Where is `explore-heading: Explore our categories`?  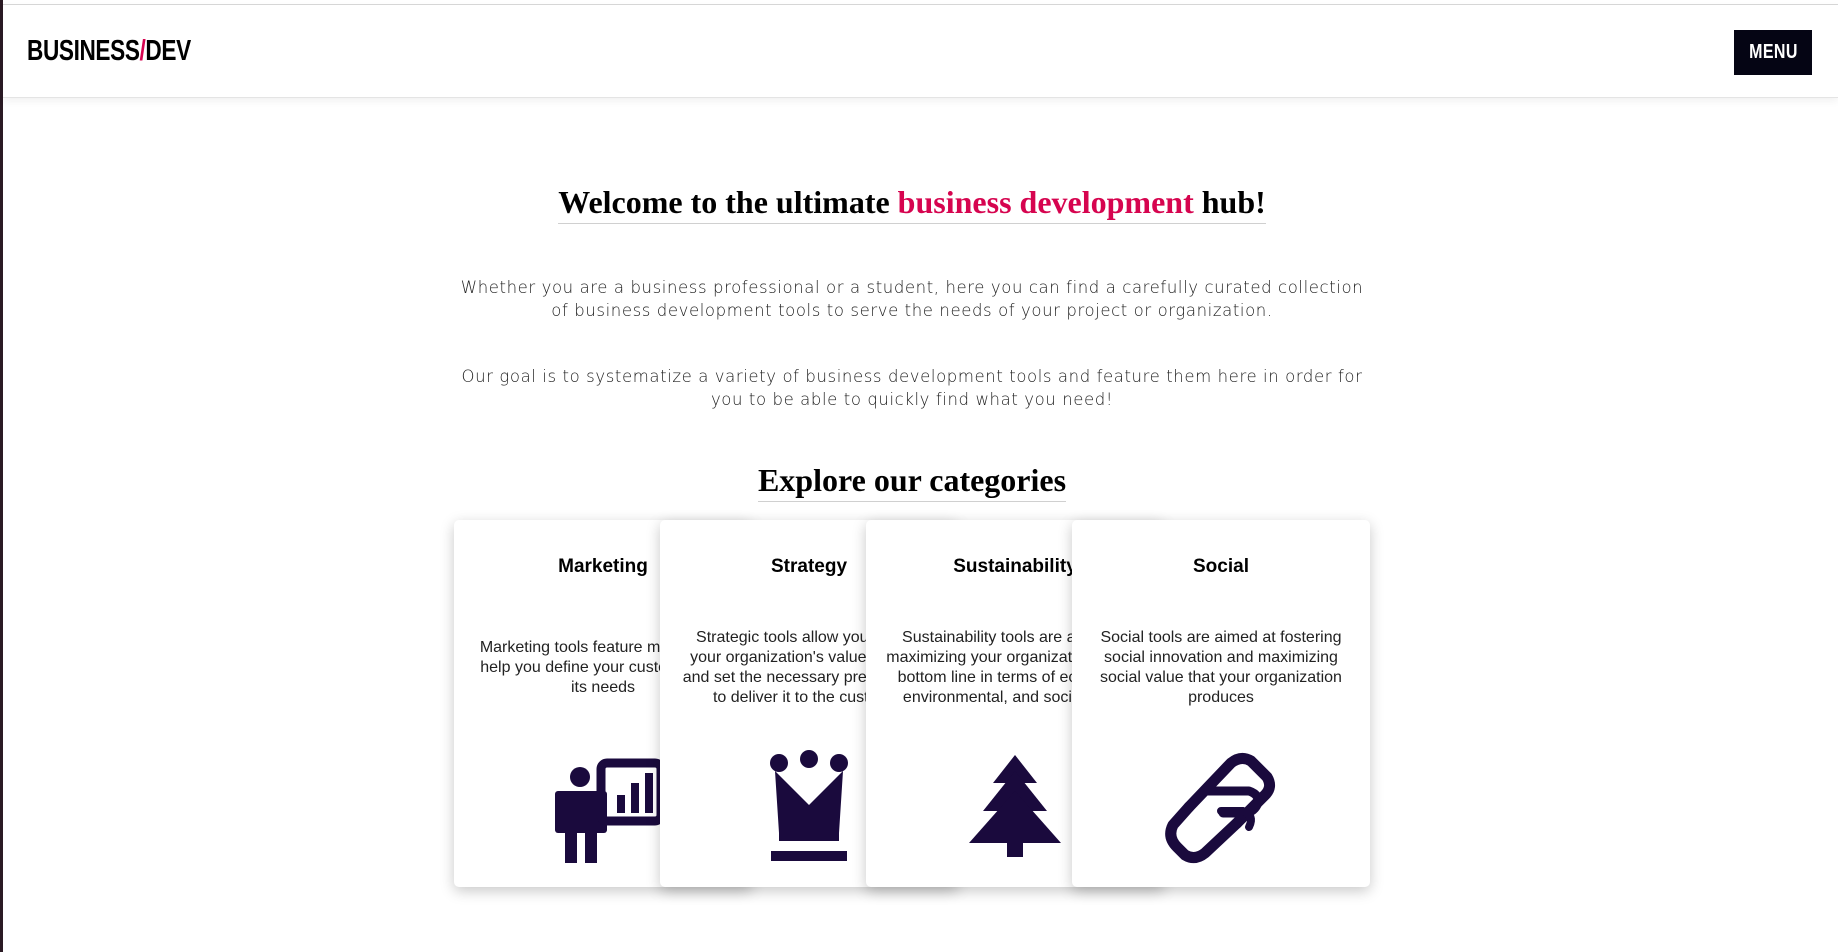 explore-heading: Explore our categories is located at coordinates (912, 482).